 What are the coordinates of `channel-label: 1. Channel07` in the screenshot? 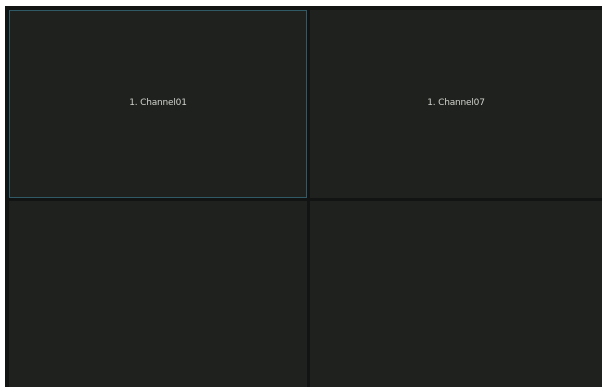 It's located at (456, 103).